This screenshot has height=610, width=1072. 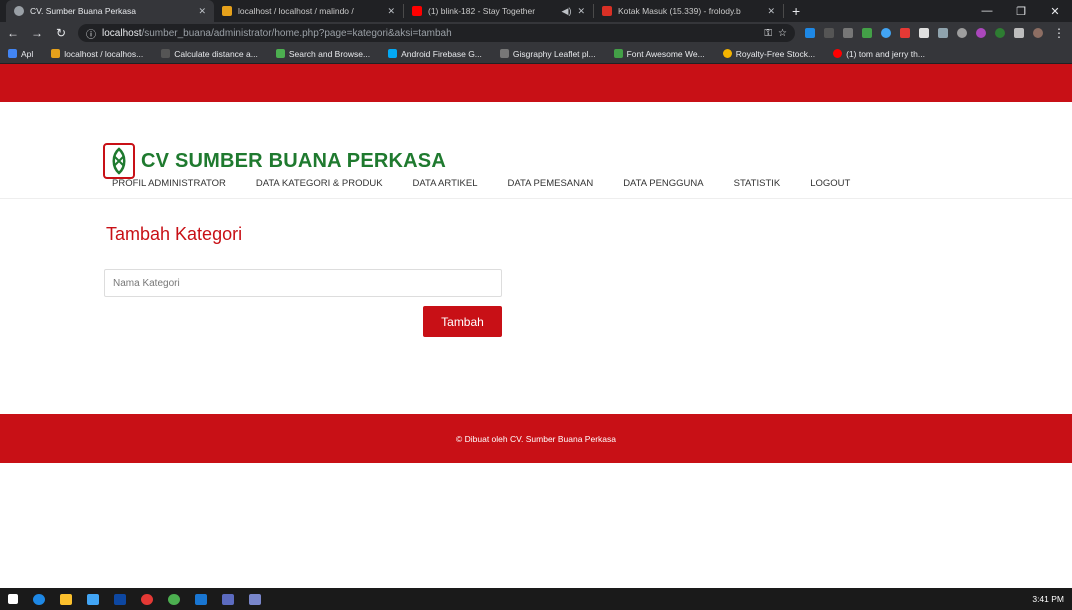 I want to click on chrome-icon, so click(x=147, y=599).